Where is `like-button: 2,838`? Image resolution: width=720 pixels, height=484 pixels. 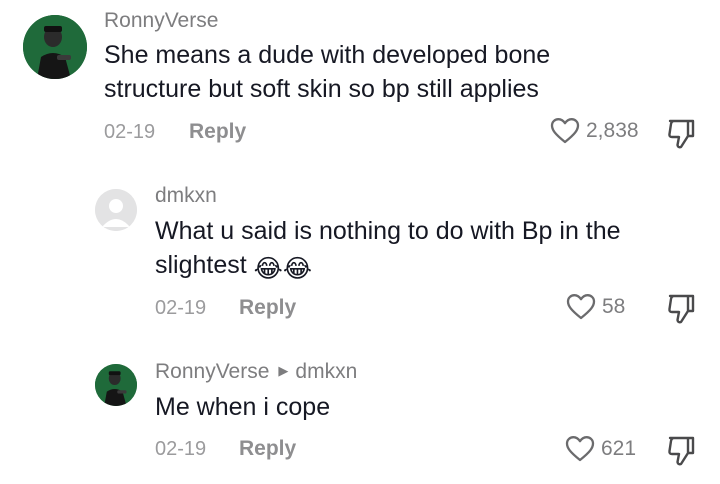 like-button: 2,838 is located at coordinates (594, 131).